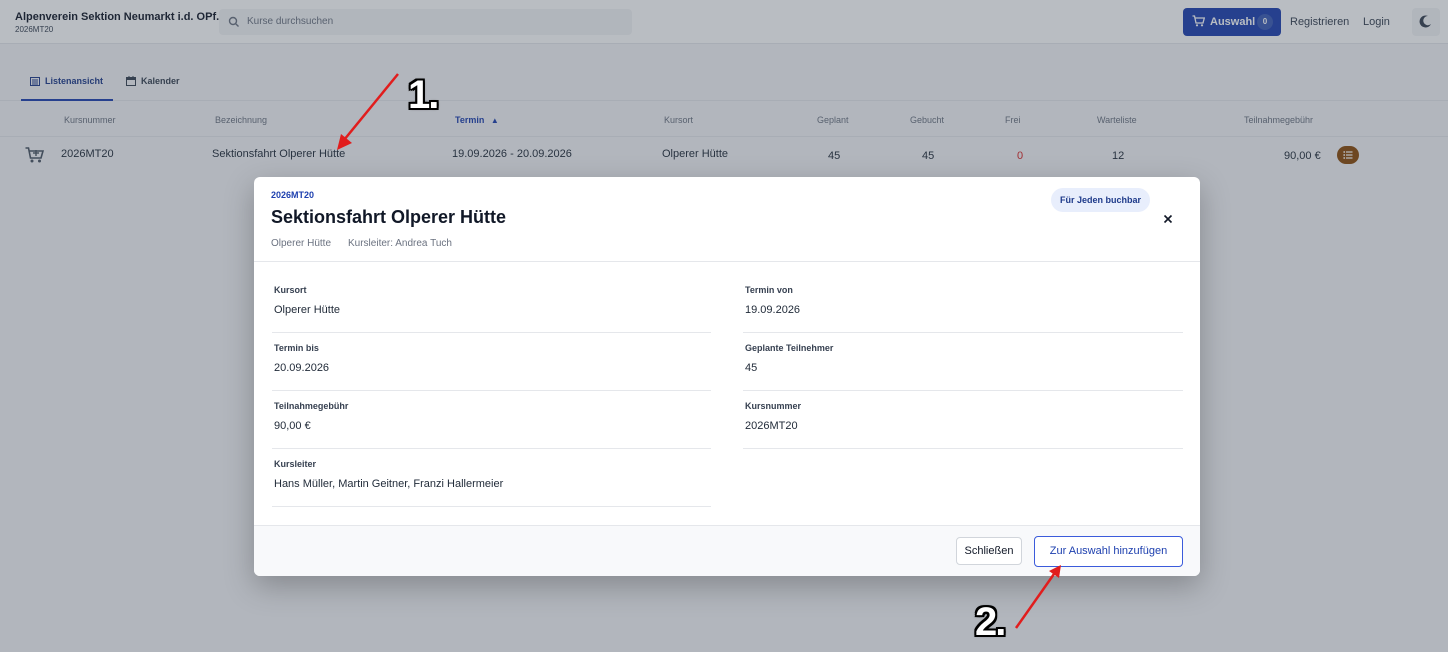 The image size is (1448, 652). What do you see at coordinates (295, 464) in the screenshot?
I see `field-label: Kursleiter` at bounding box center [295, 464].